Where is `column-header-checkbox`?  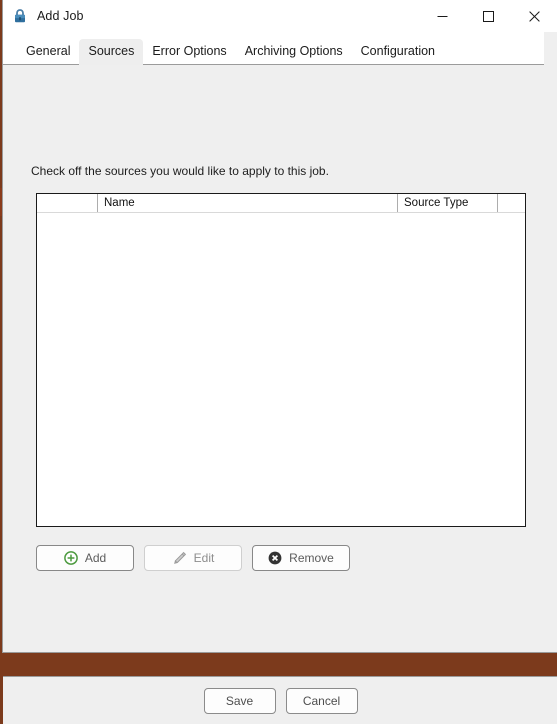 column-header-checkbox is located at coordinates (67, 203).